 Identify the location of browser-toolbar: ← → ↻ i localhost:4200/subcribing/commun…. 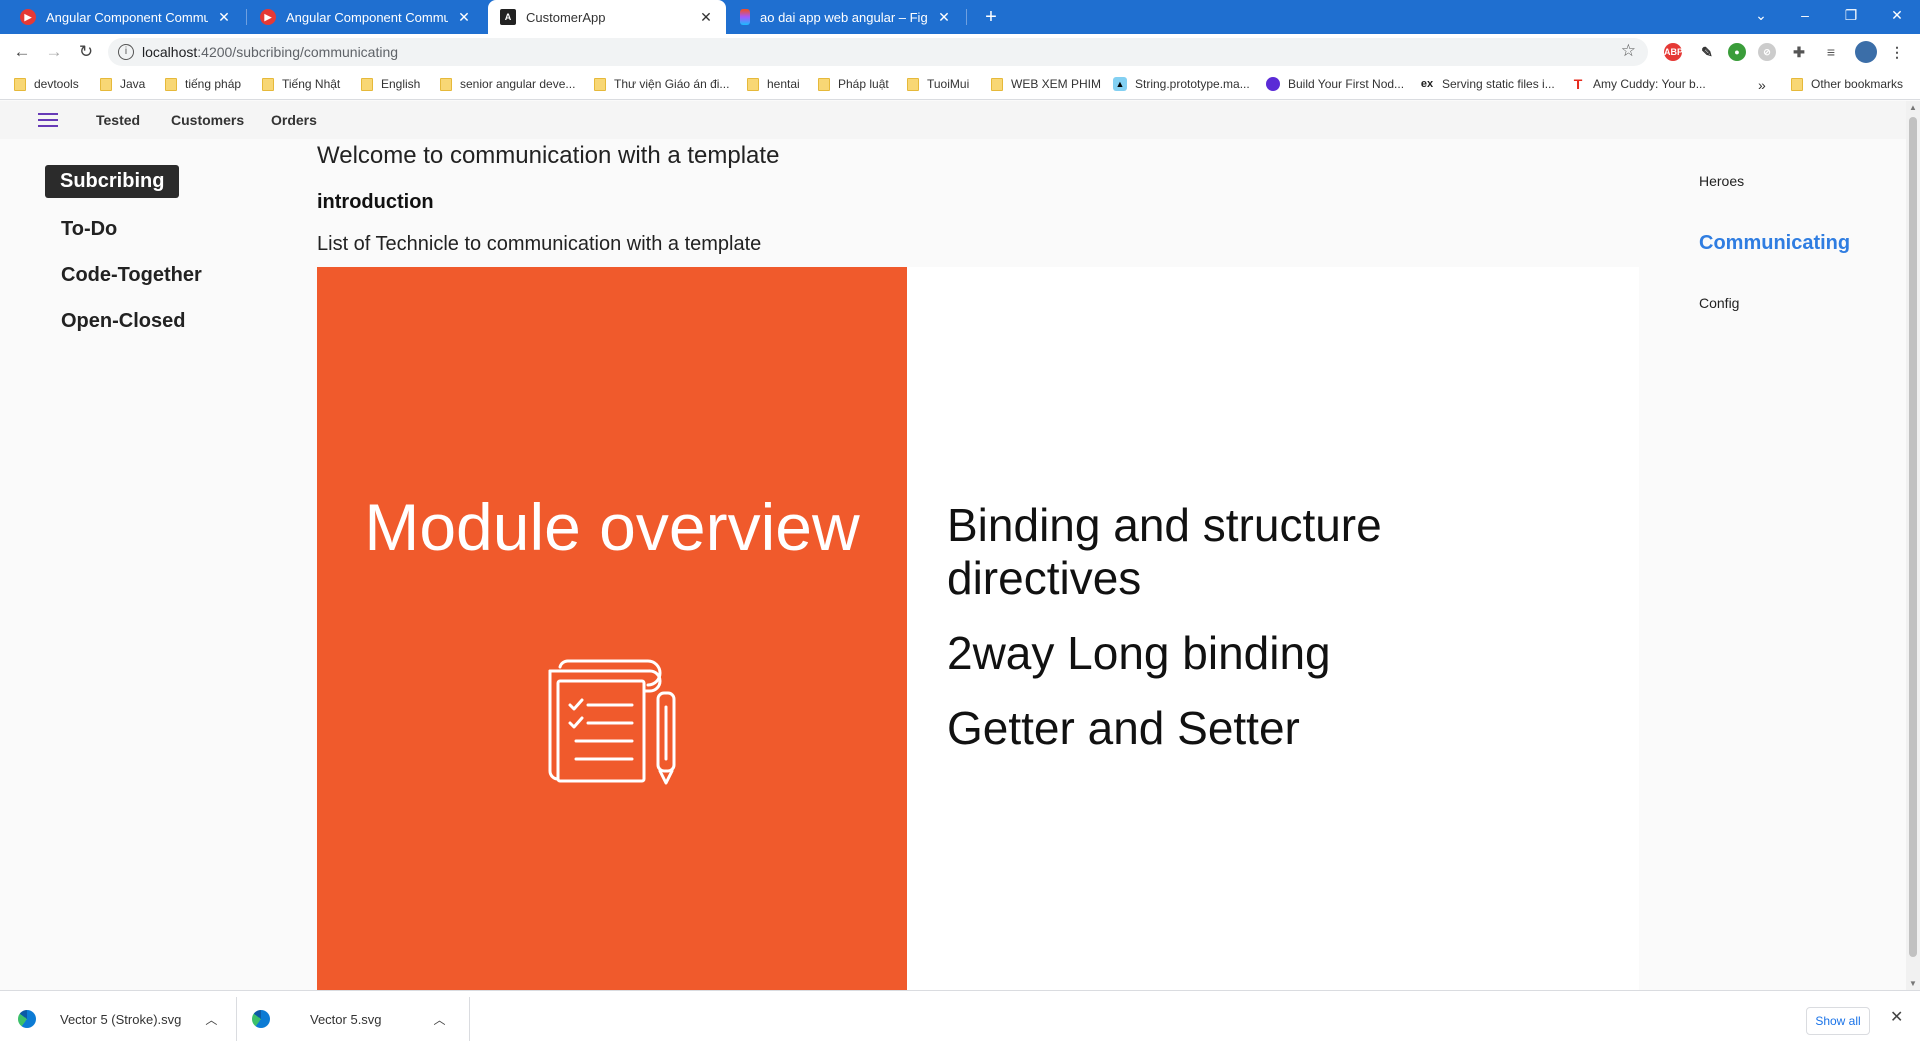
(960, 52).